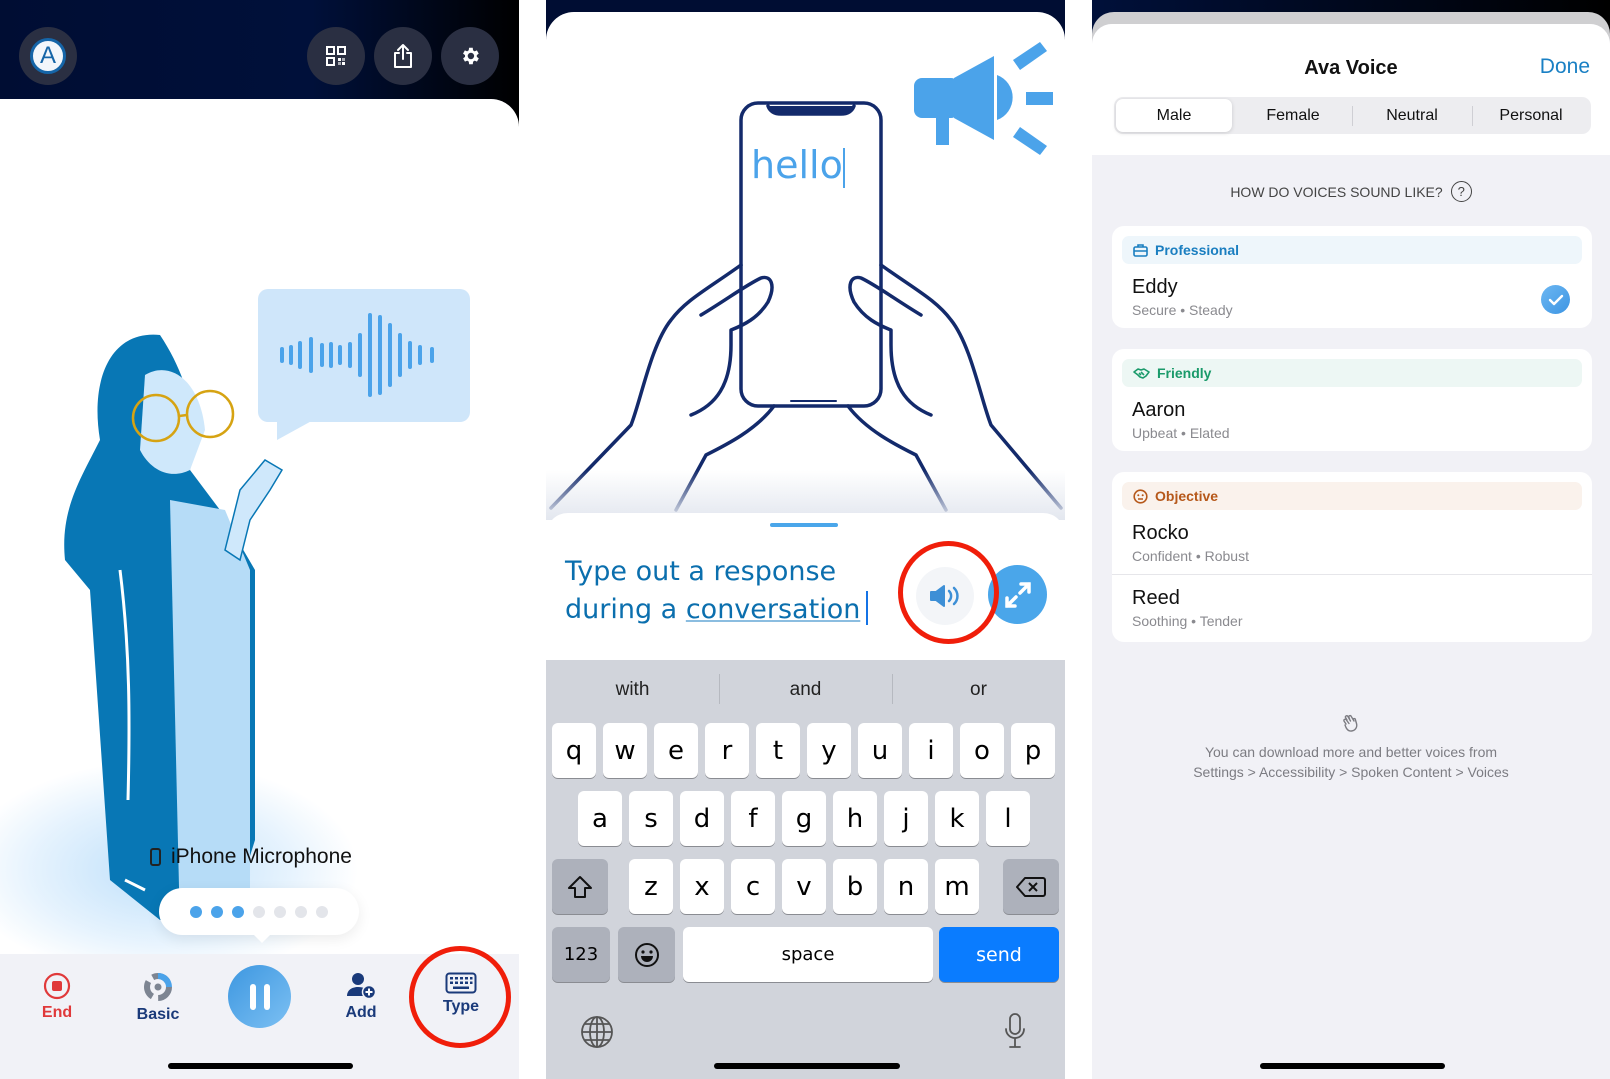 The image size is (1610, 1079). I want to click on compose-line-2: during a, so click(625, 609).